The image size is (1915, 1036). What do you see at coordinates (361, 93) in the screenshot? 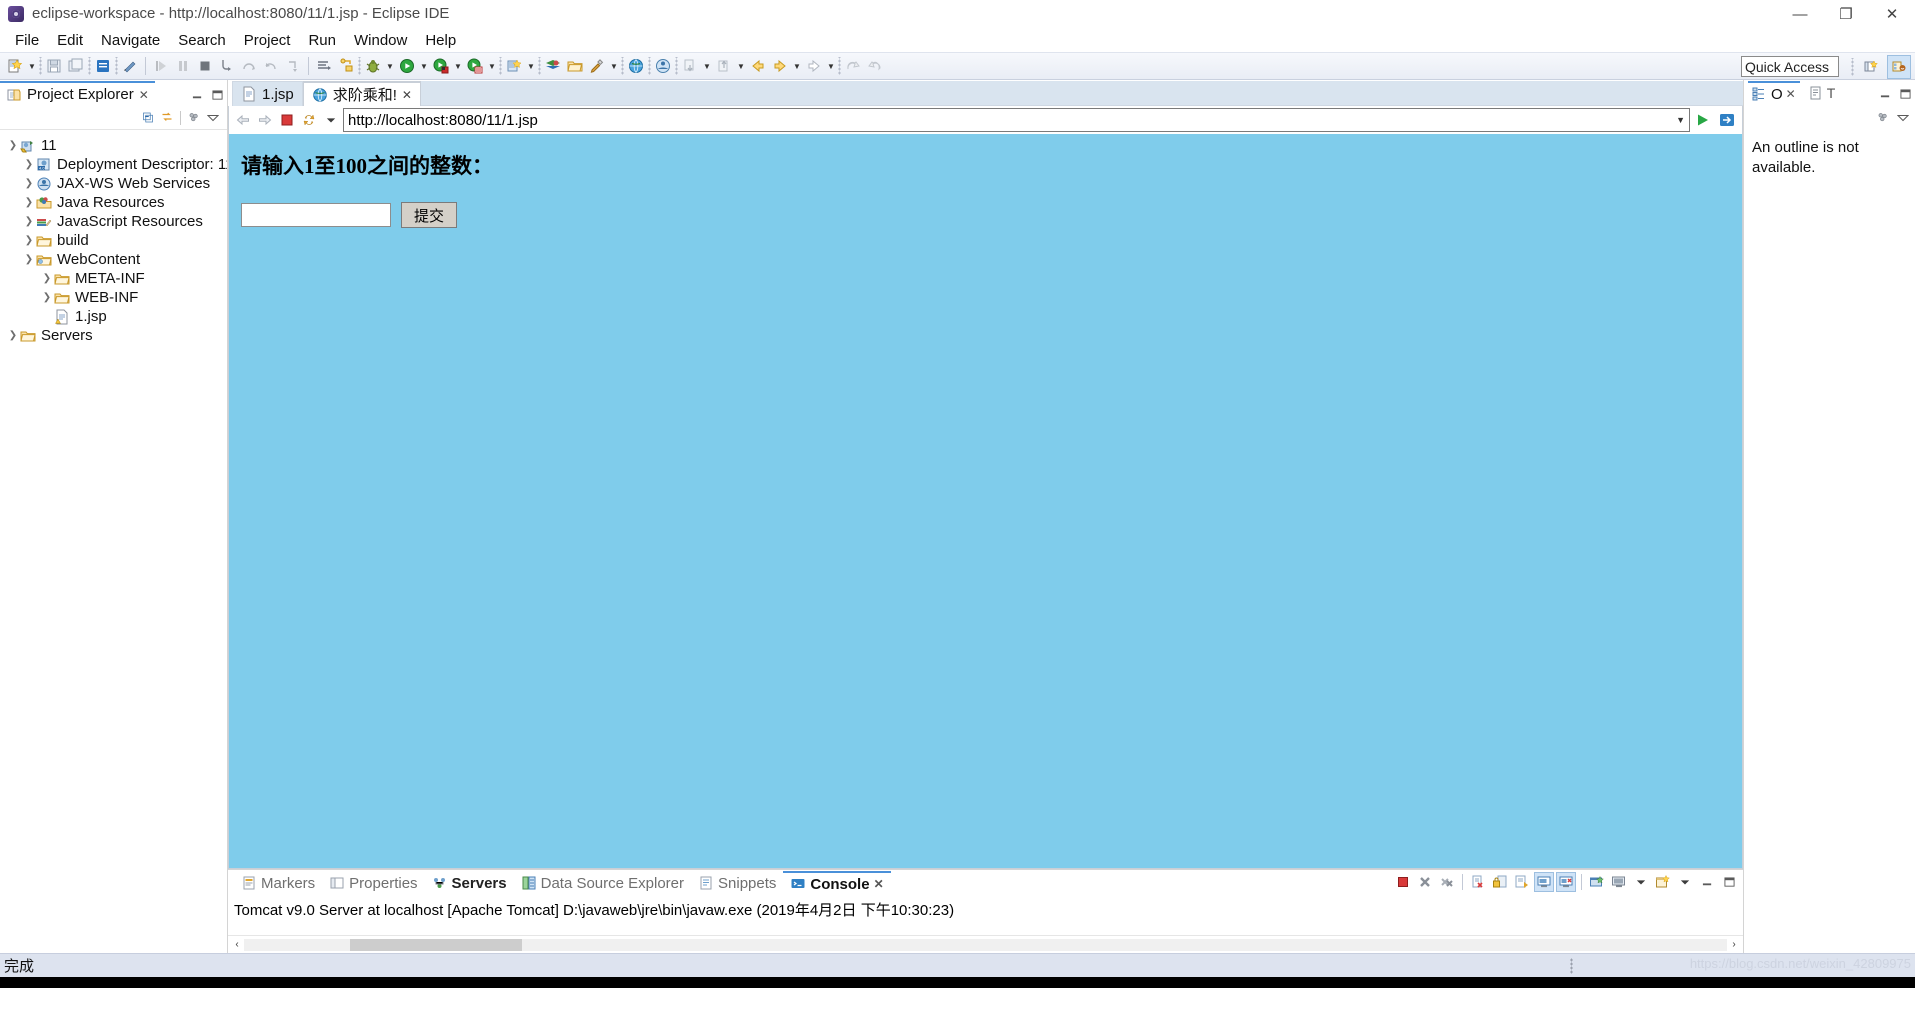
I see `editor-tab-browser: 求阶乘和! ✕` at bounding box center [361, 93].